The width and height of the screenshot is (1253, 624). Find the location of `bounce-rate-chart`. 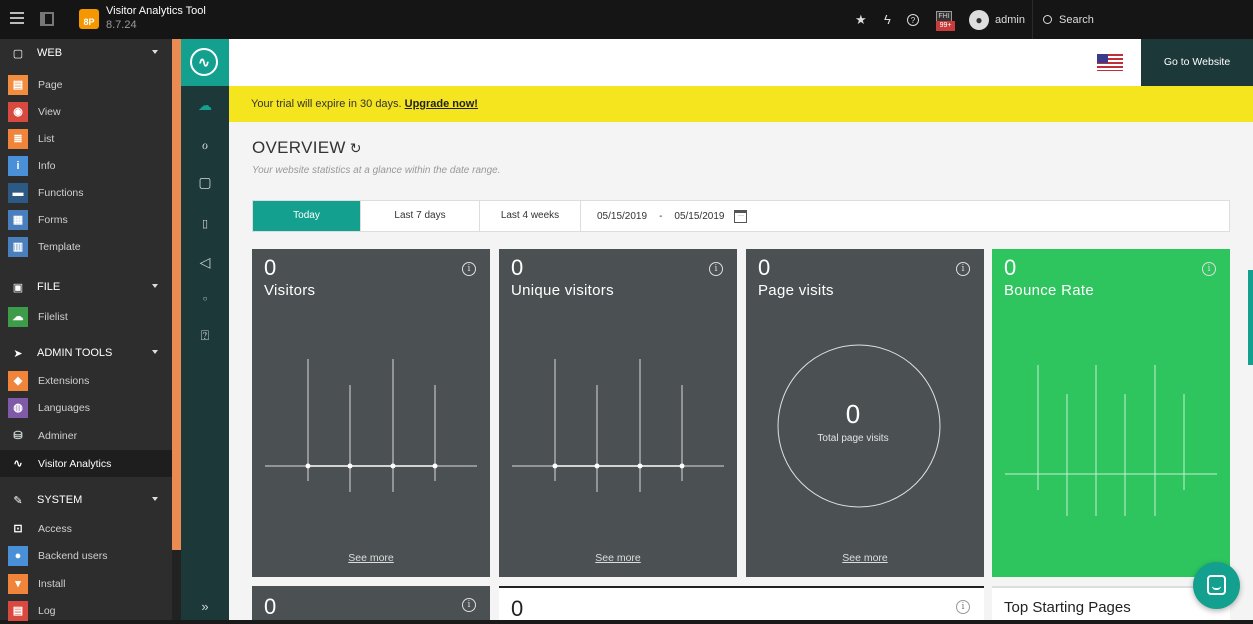

bounce-rate-chart is located at coordinates (1111, 440).